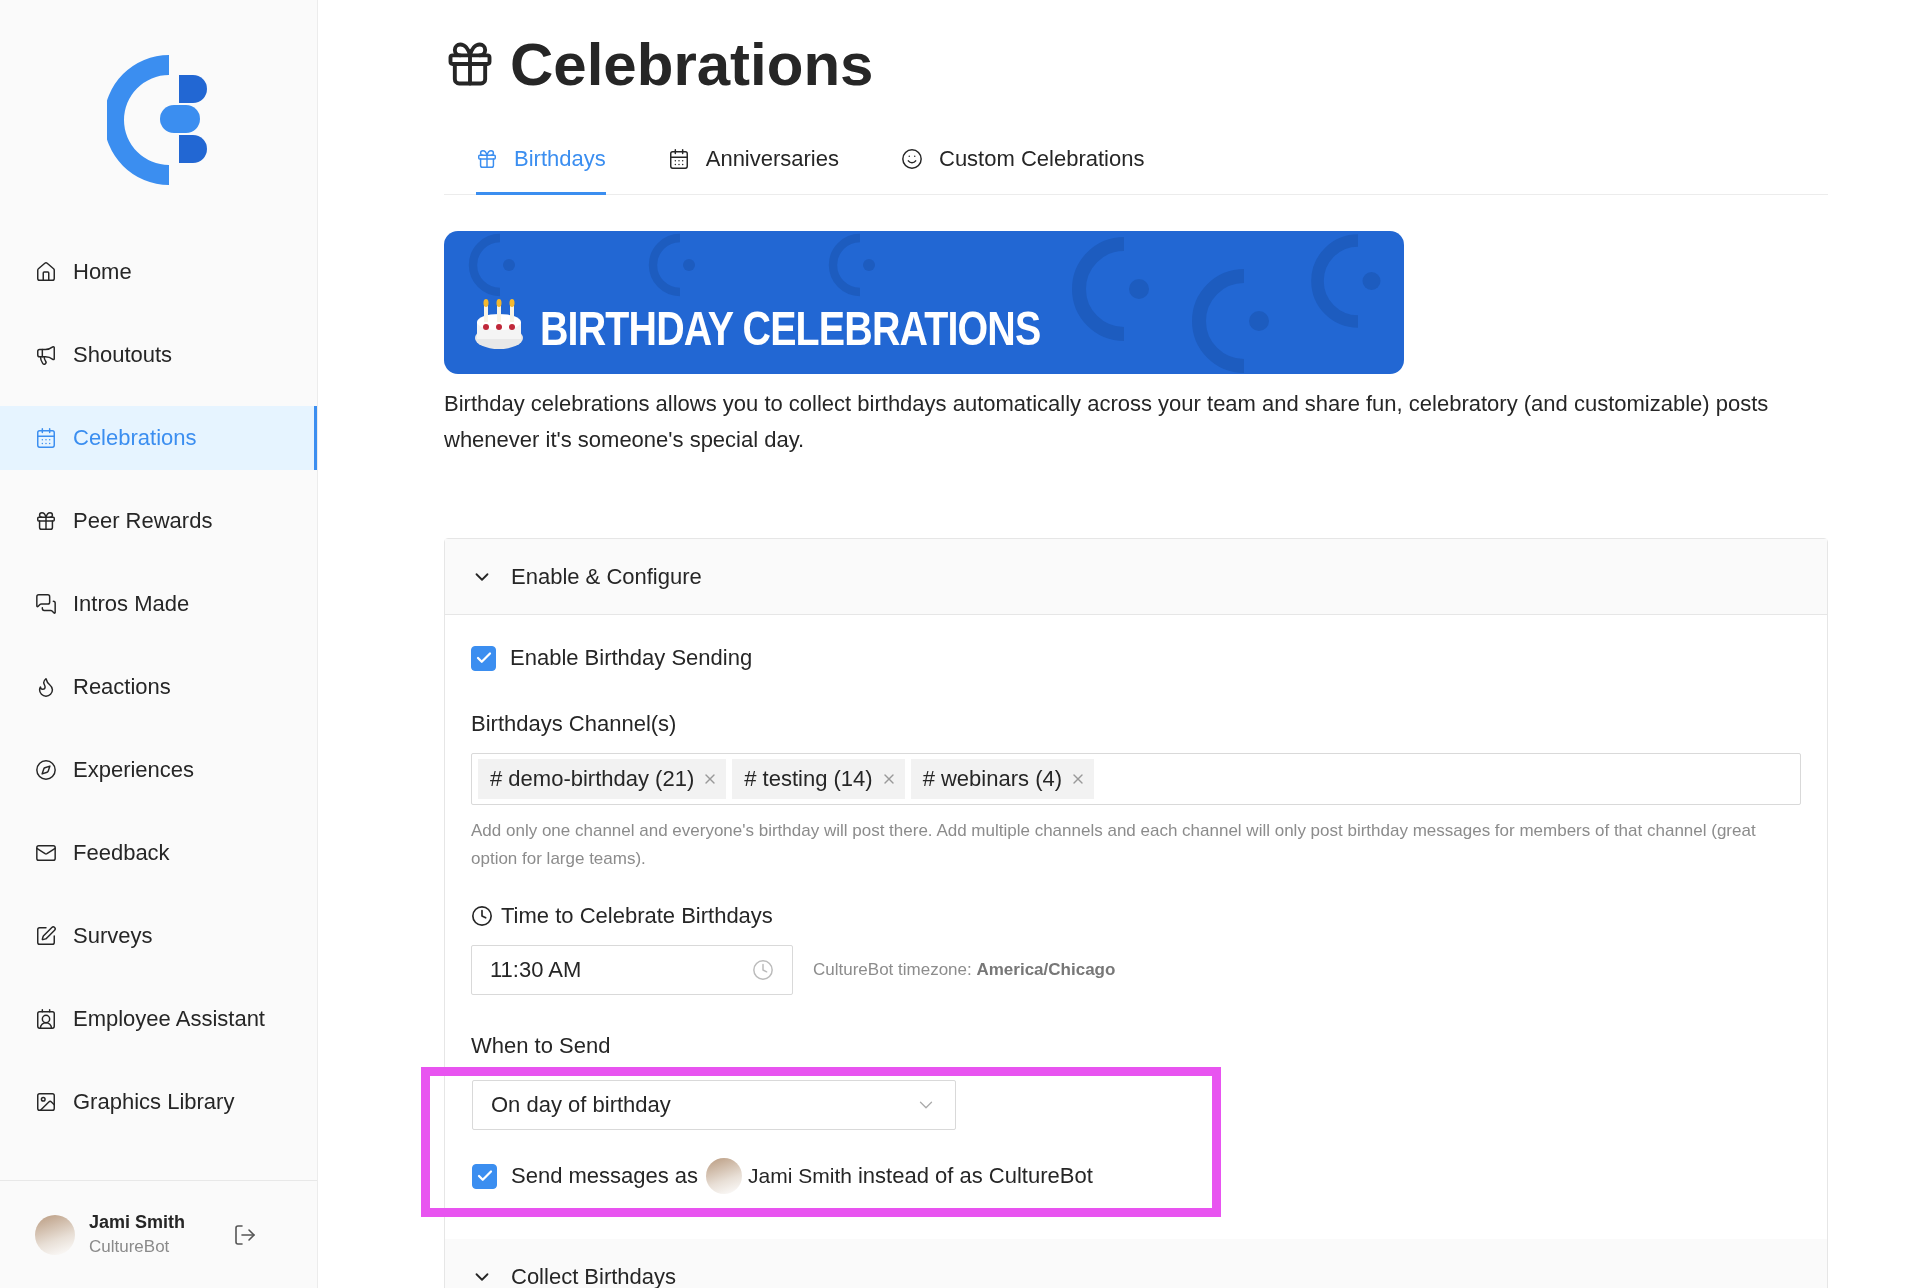 The image size is (1918, 1288). What do you see at coordinates (818, 779) in the screenshot?
I see `channel-tag: # testing (14)` at bounding box center [818, 779].